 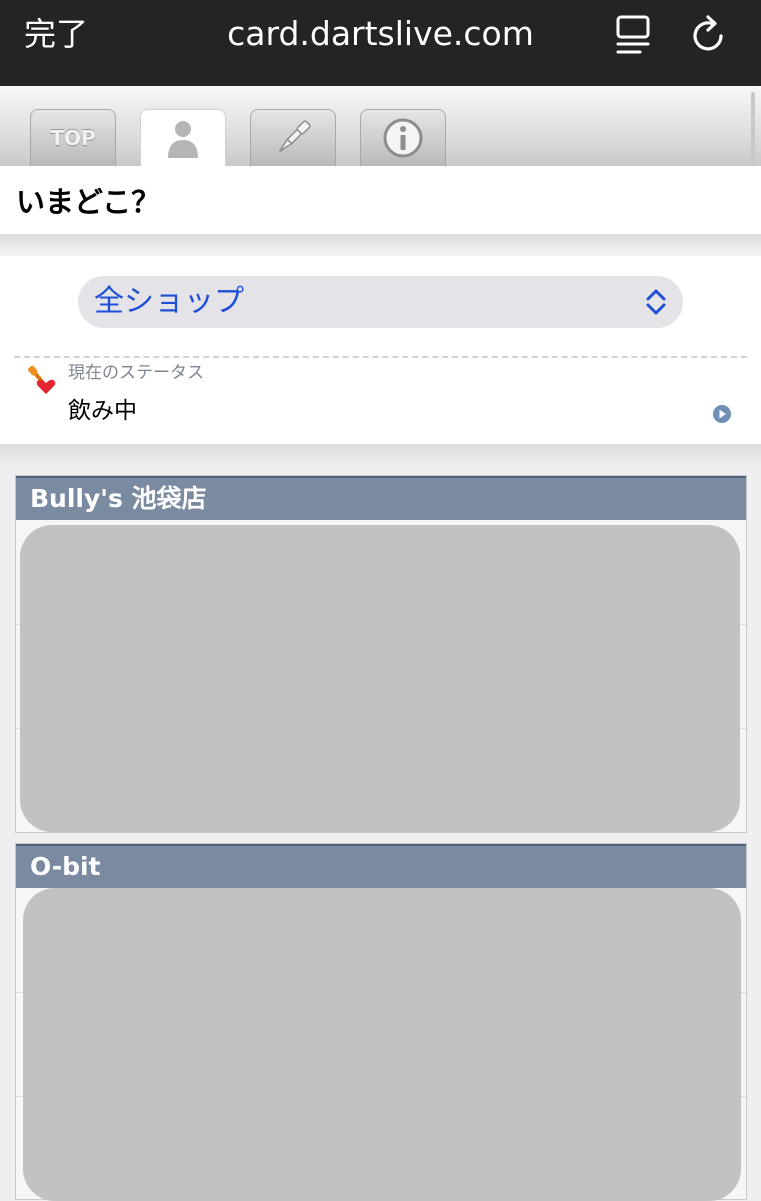 I want to click on shop-header: Bully's 池袋店, so click(x=381, y=498).